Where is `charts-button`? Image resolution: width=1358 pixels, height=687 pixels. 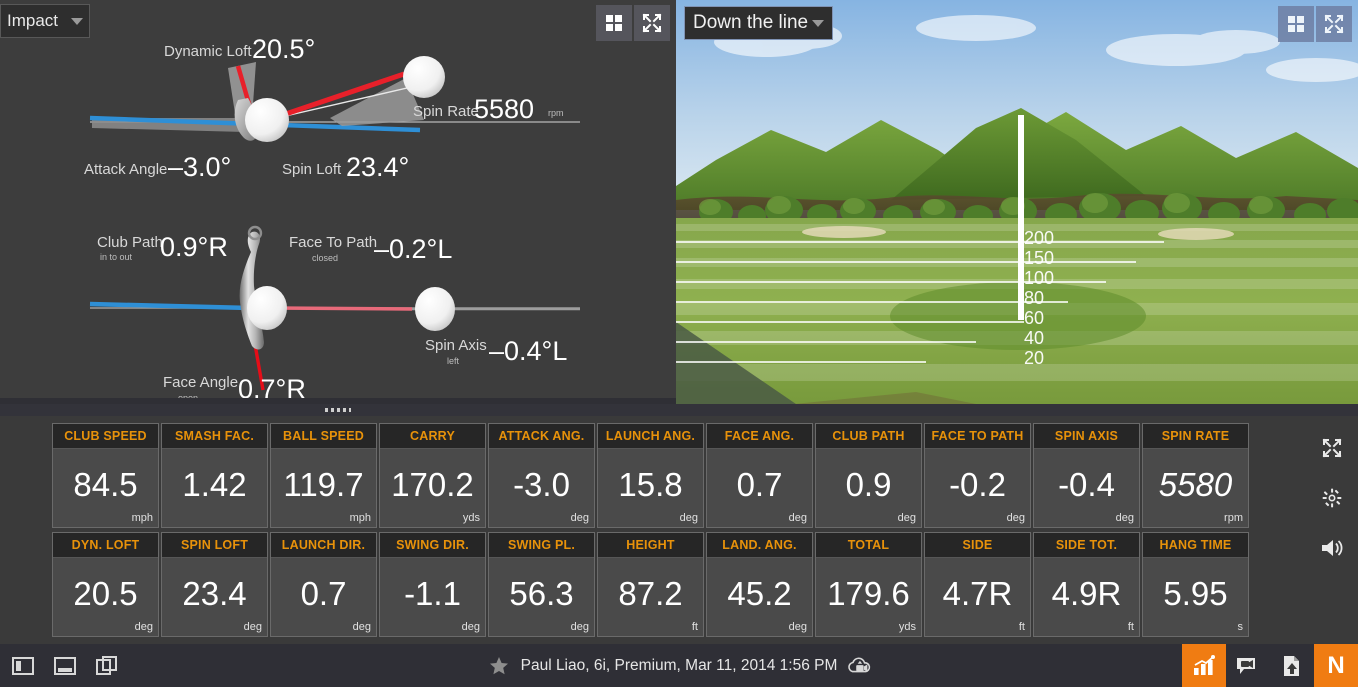
charts-button is located at coordinates (1204, 665).